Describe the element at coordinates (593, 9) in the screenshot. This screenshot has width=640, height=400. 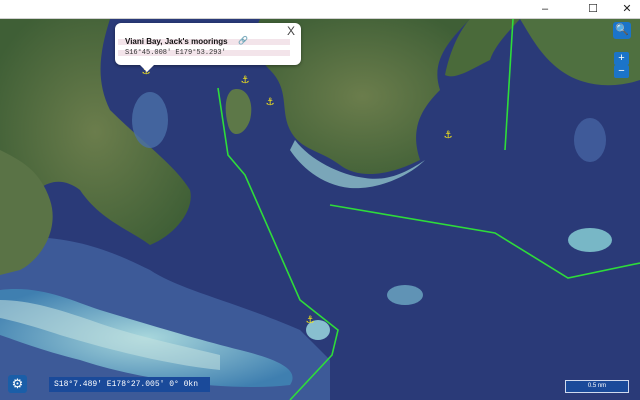
I see `maximize-button: ☐` at that location.